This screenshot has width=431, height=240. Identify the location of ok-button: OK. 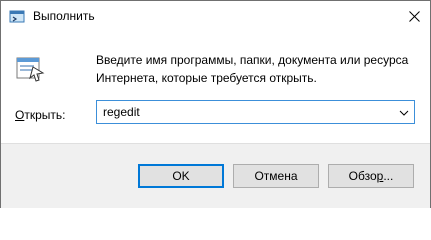
(181, 176).